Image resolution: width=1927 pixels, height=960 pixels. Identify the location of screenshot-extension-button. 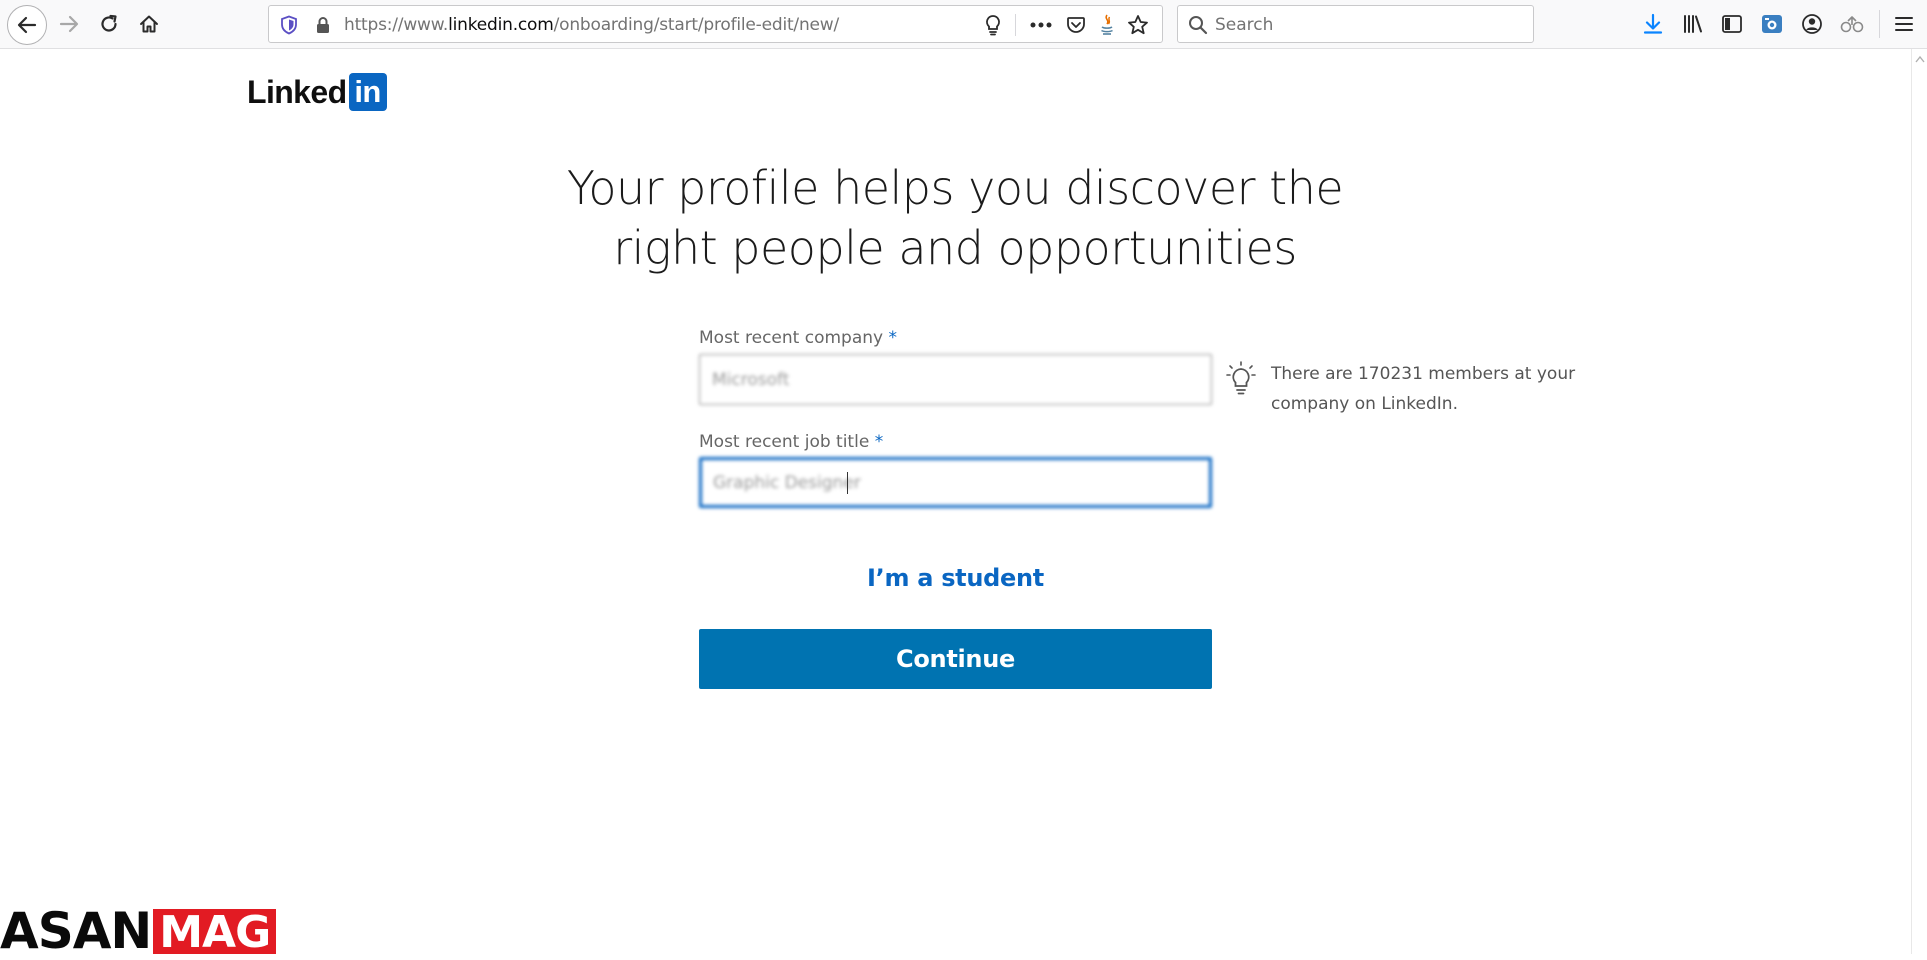
(1772, 24).